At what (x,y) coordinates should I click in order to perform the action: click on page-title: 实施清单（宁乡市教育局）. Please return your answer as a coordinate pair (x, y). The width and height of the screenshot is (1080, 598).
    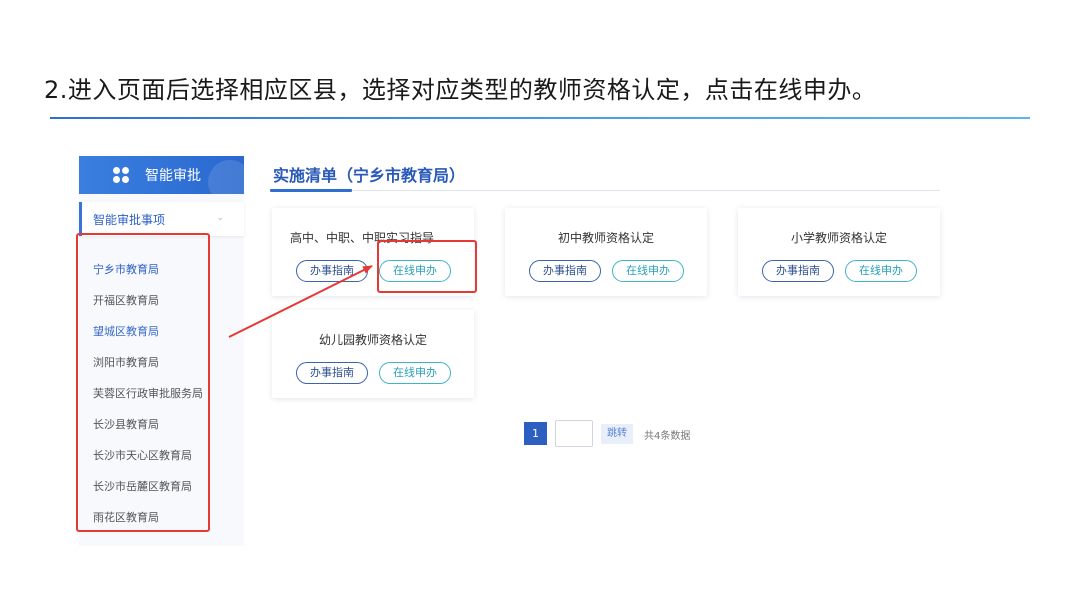
    Looking at the image, I should click on (369, 175).